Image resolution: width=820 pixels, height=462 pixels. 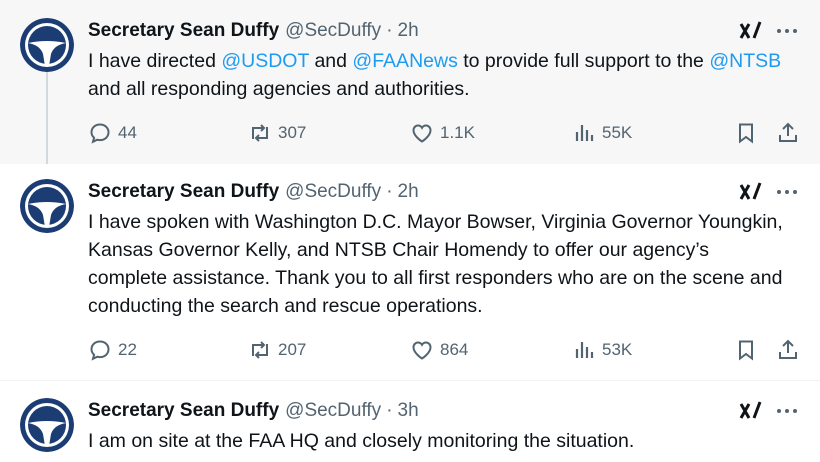 I want to click on tweet-actions: 44 307 1.1K 55K, so click(x=446, y=133).